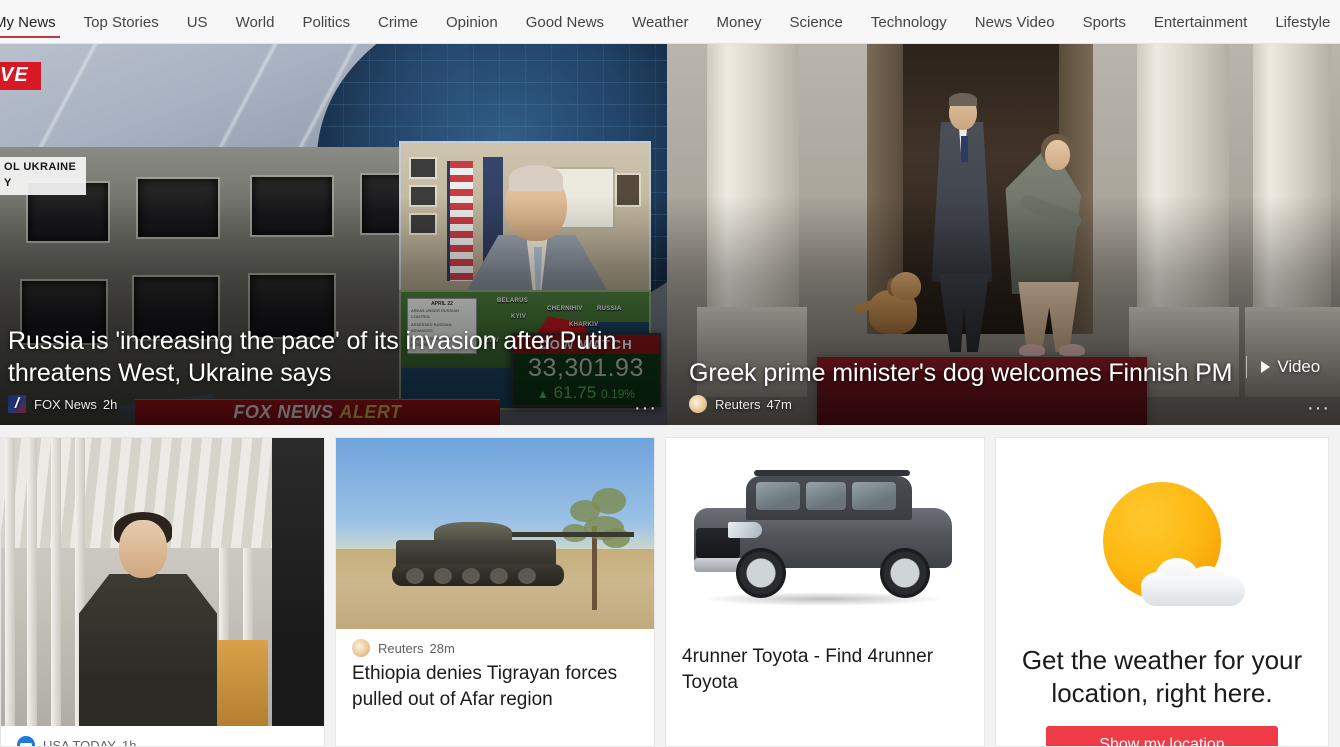 The image size is (1340, 747). I want to click on live-badge: VE, so click(20, 76).